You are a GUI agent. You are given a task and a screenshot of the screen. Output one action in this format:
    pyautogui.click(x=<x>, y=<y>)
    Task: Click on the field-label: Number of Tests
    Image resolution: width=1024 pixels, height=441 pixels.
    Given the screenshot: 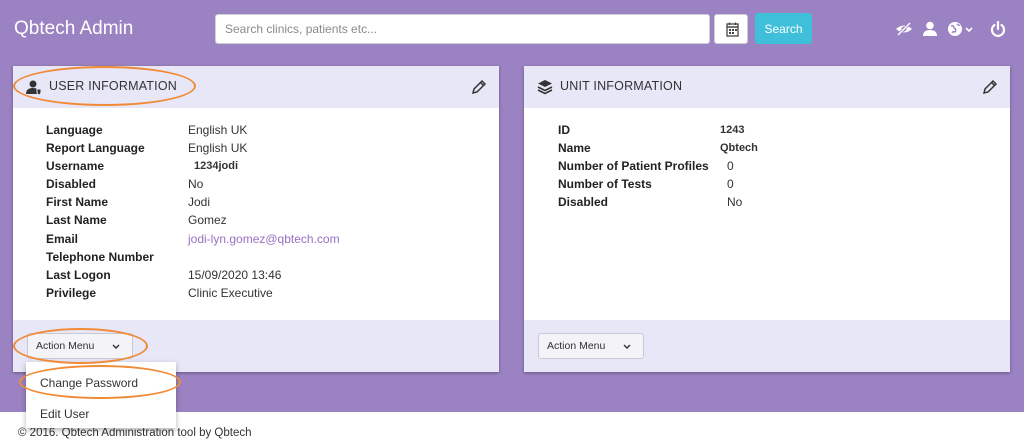 What is the action you would take?
    pyautogui.click(x=605, y=184)
    